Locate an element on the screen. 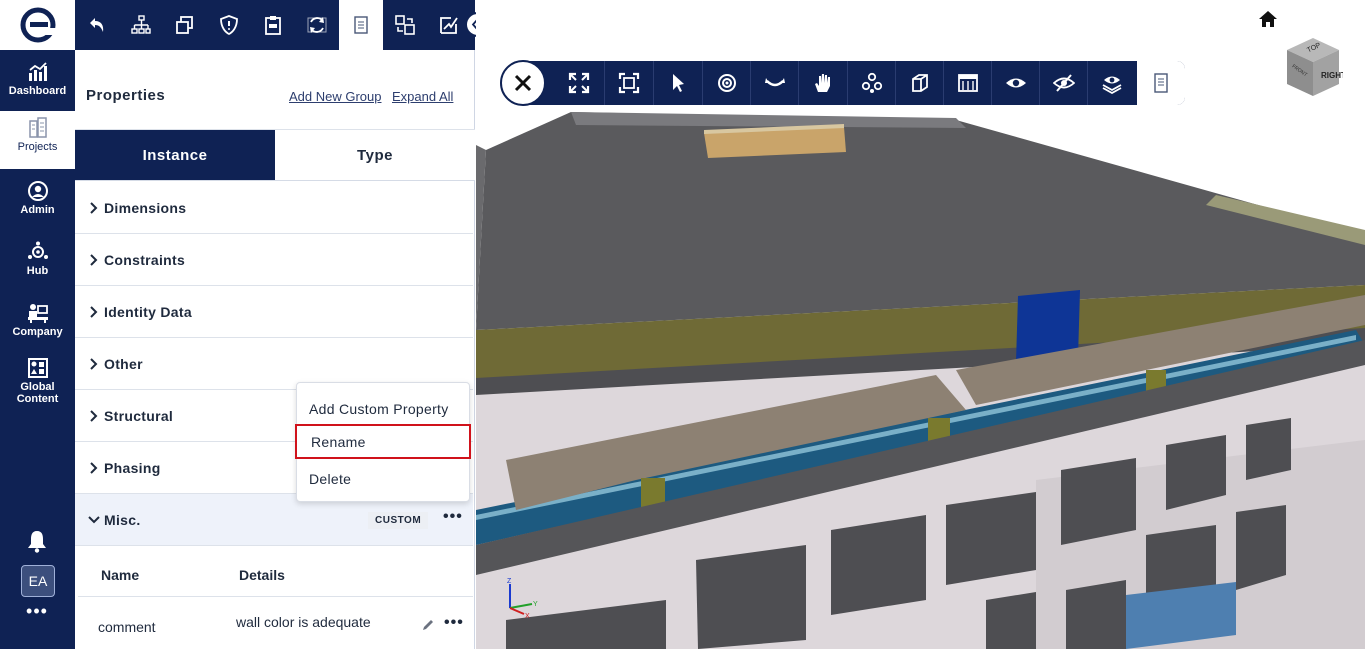 The image size is (1365, 649). nav-admin: Admin is located at coordinates (37, 203).